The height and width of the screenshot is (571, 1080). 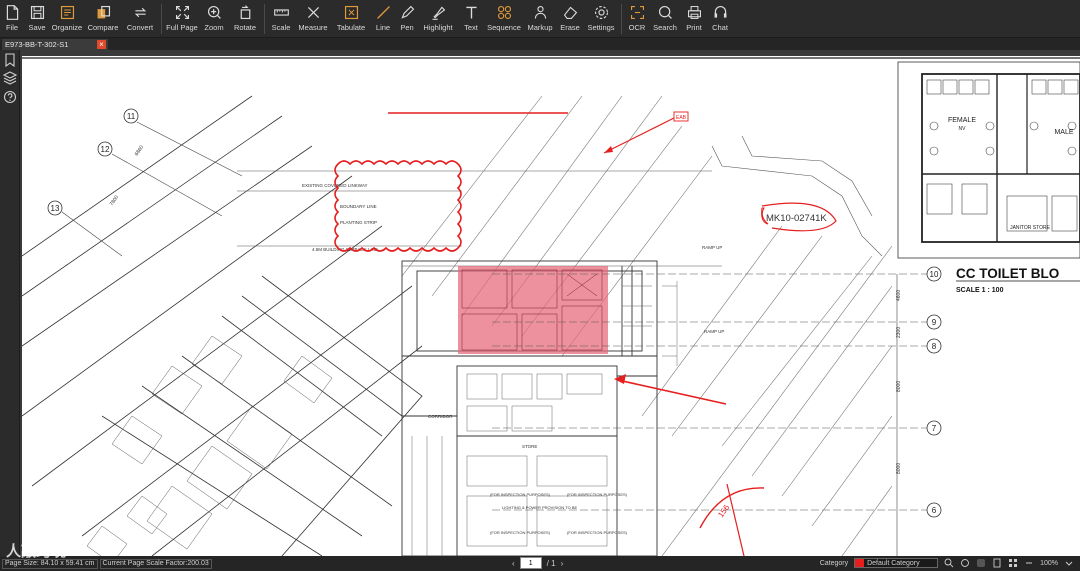 What do you see at coordinates (963, 129) in the screenshot?
I see `inset-nv-label: NV` at bounding box center [963, 129].